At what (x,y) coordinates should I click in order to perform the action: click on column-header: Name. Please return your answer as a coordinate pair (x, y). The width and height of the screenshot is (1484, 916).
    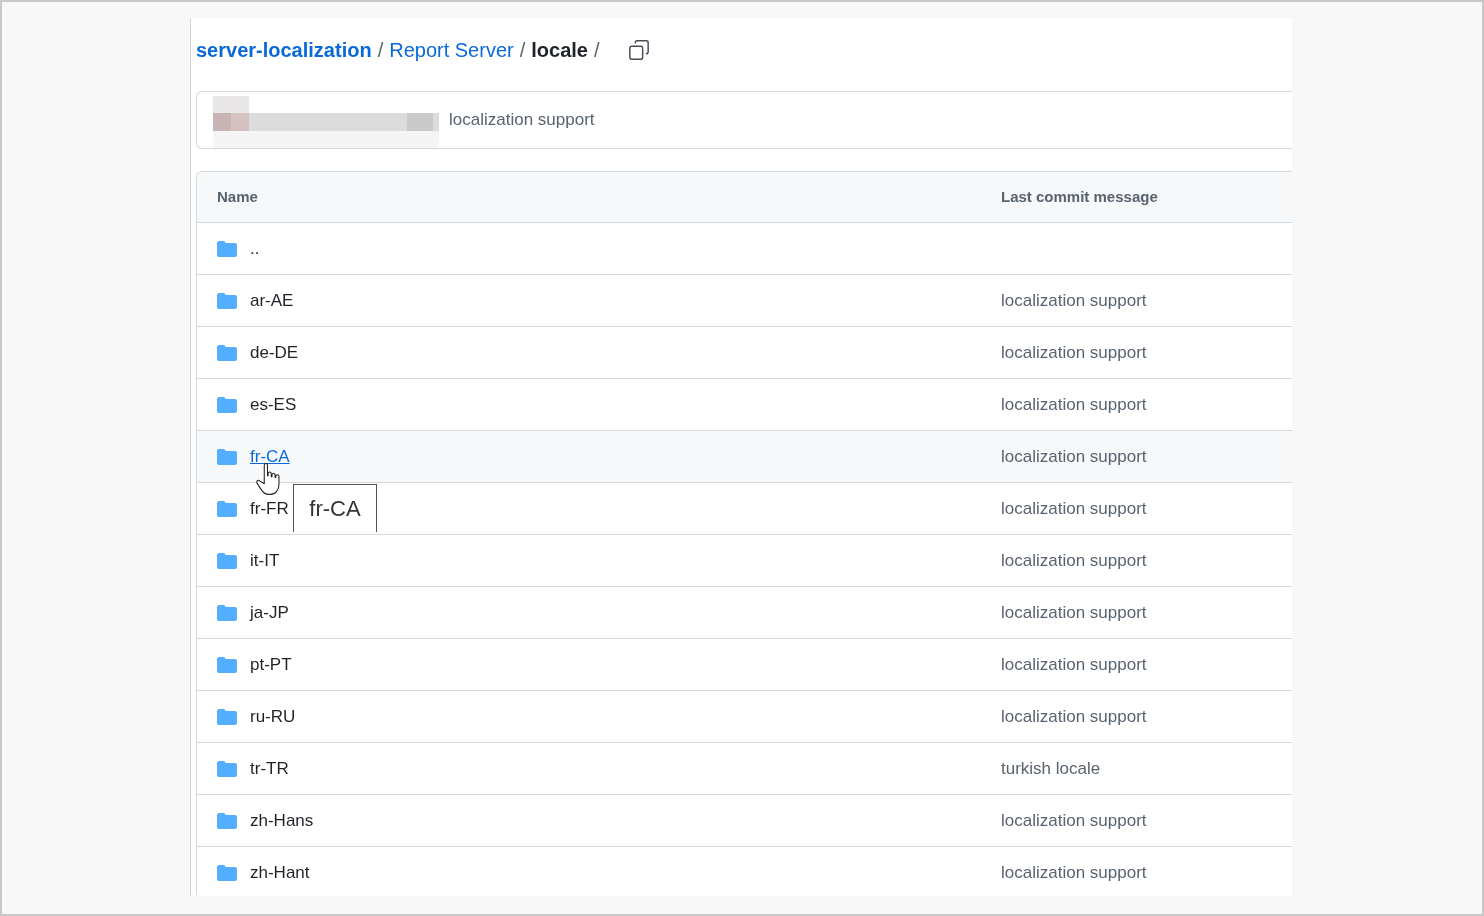
    Looking at the image, I should click on (237, 196).